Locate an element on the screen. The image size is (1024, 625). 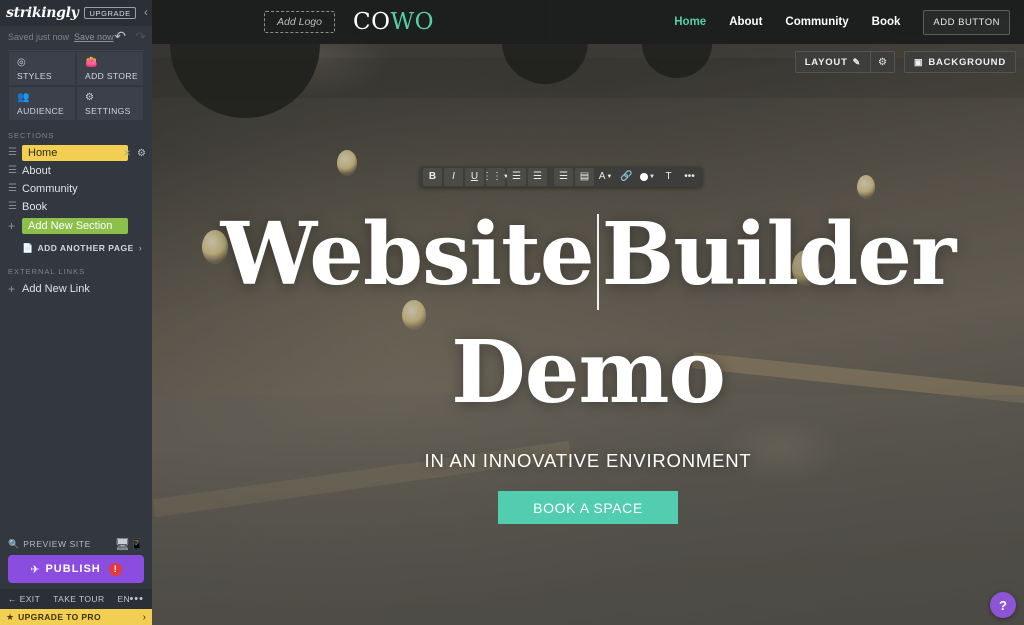
clear-format-icon: T is located at coordinates (668, 176).